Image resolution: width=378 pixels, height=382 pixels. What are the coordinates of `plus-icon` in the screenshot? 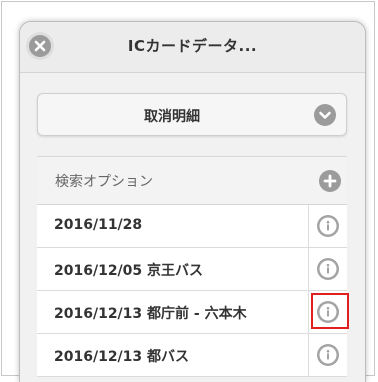 It's located at (330, 181).